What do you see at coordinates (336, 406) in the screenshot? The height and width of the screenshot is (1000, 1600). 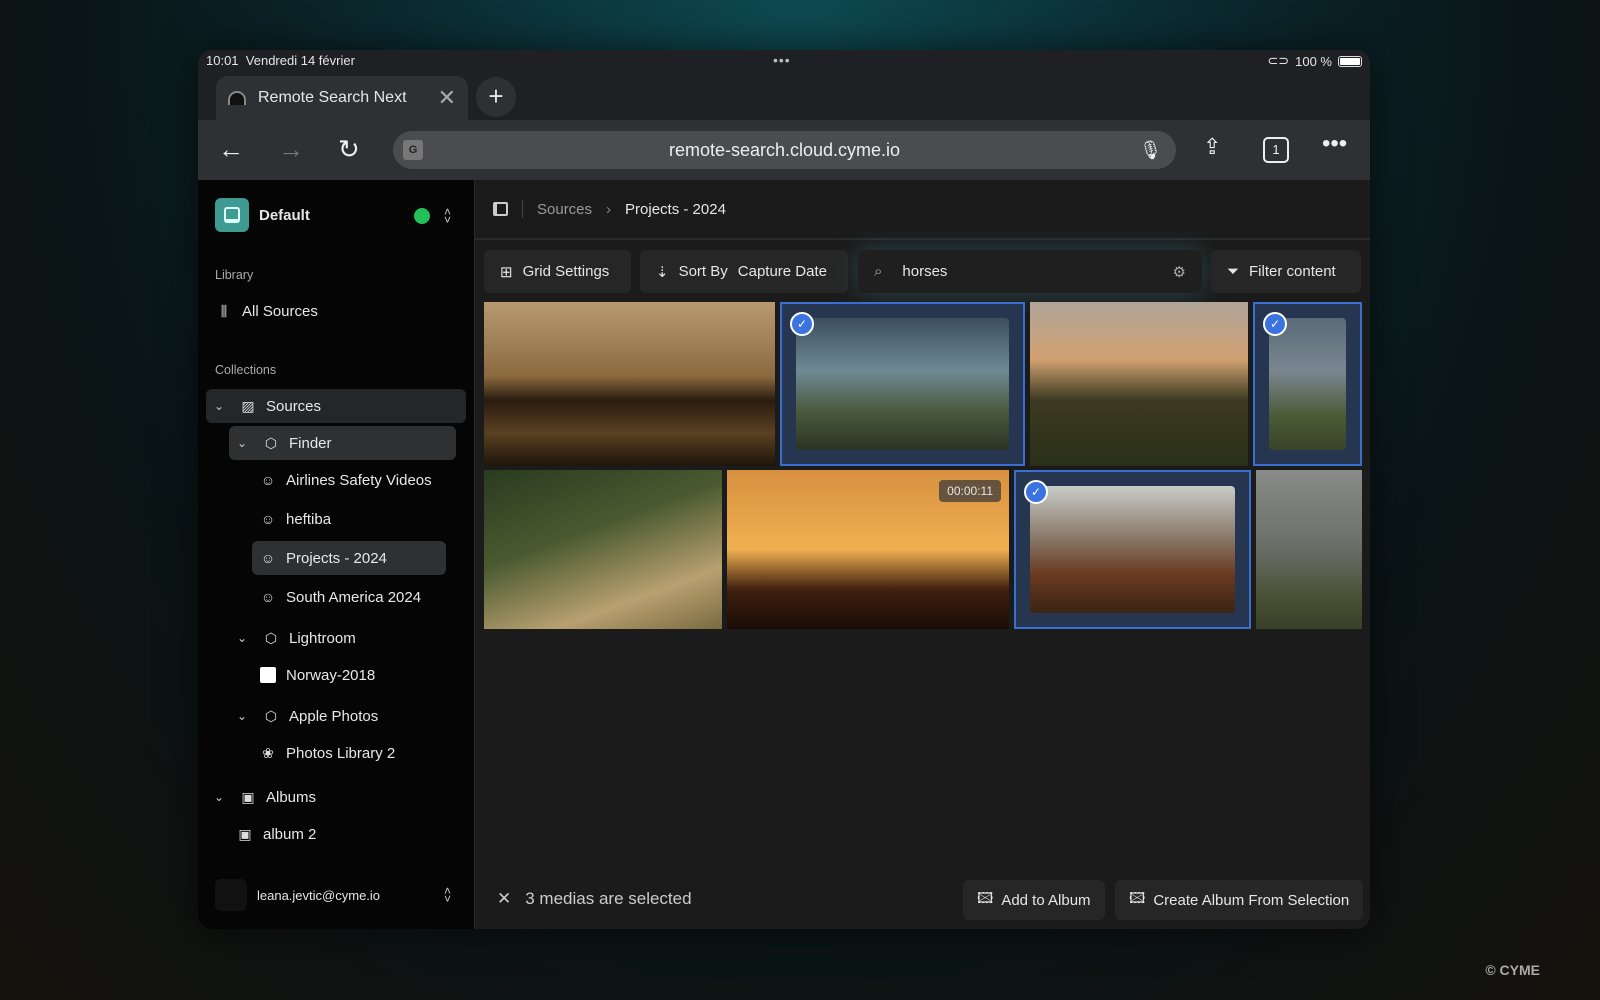 I see `sidebar-item-sources: ⌄ ▨ Sources` at bounding box center [336, 406].